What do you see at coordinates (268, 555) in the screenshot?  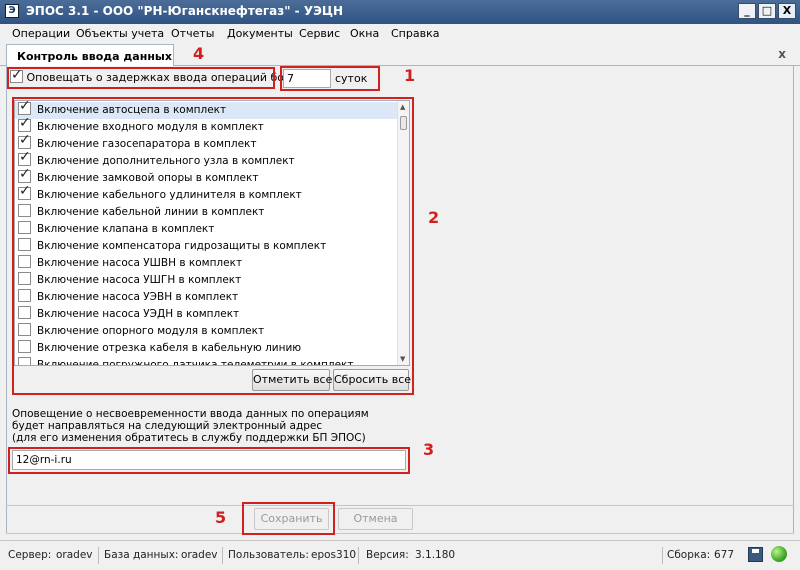 I see `user-label: Пользователь:` at bounding box center [268, 555].